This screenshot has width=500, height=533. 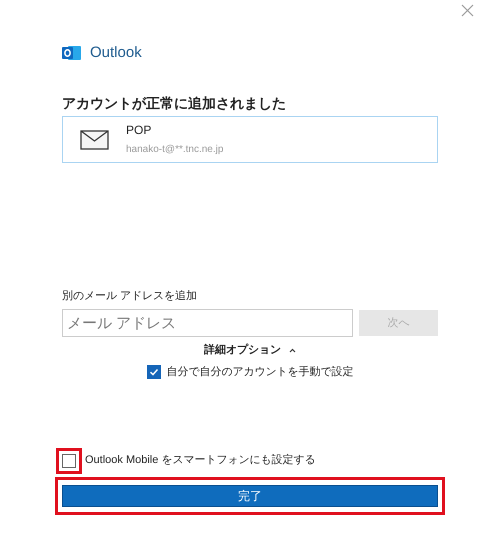 I want to click on brand-name: Outlook, so click(x=116, y=52).